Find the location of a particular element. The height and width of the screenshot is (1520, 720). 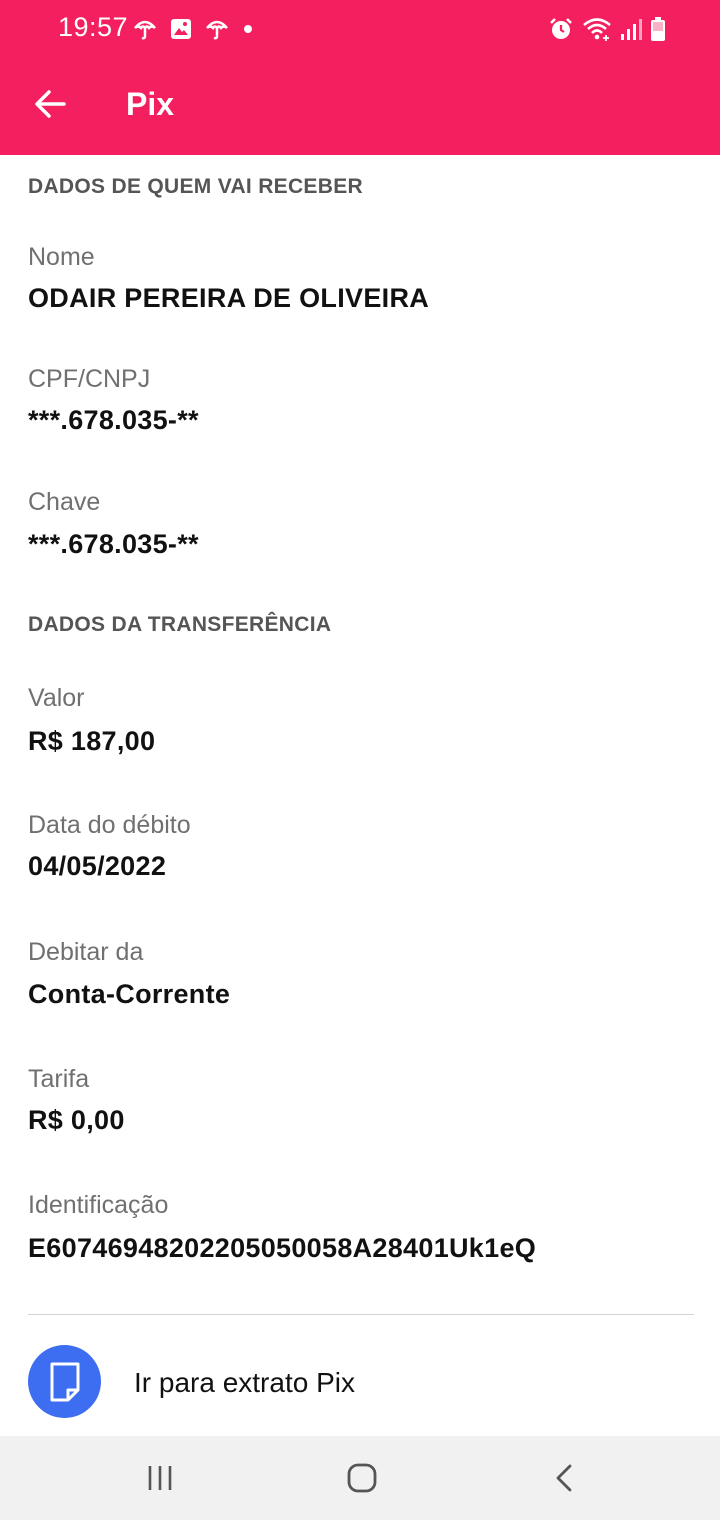

back-button is located at coordinates (50, 104).